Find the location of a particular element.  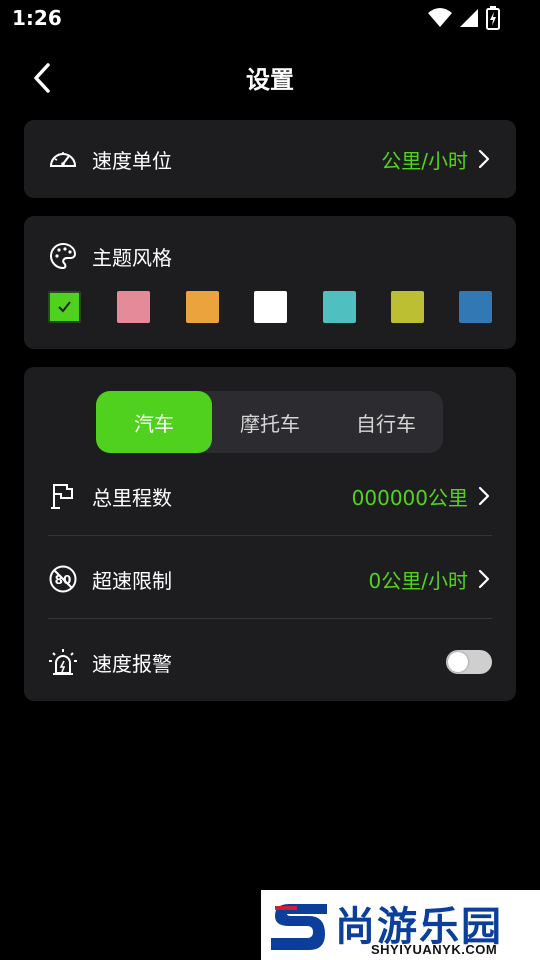

watermark: 尚游乐园 SHYIYUANYK.COM is located at coordinates (400, 925).